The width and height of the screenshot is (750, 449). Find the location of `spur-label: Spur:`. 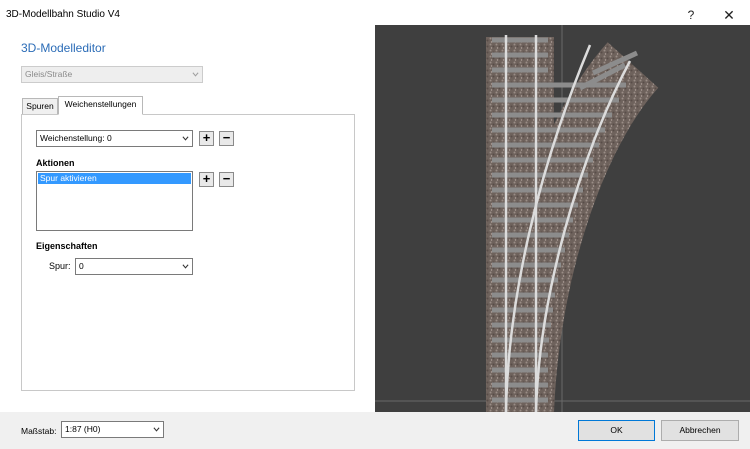

spur-label: Spur: is located at coordinates (60, 266).